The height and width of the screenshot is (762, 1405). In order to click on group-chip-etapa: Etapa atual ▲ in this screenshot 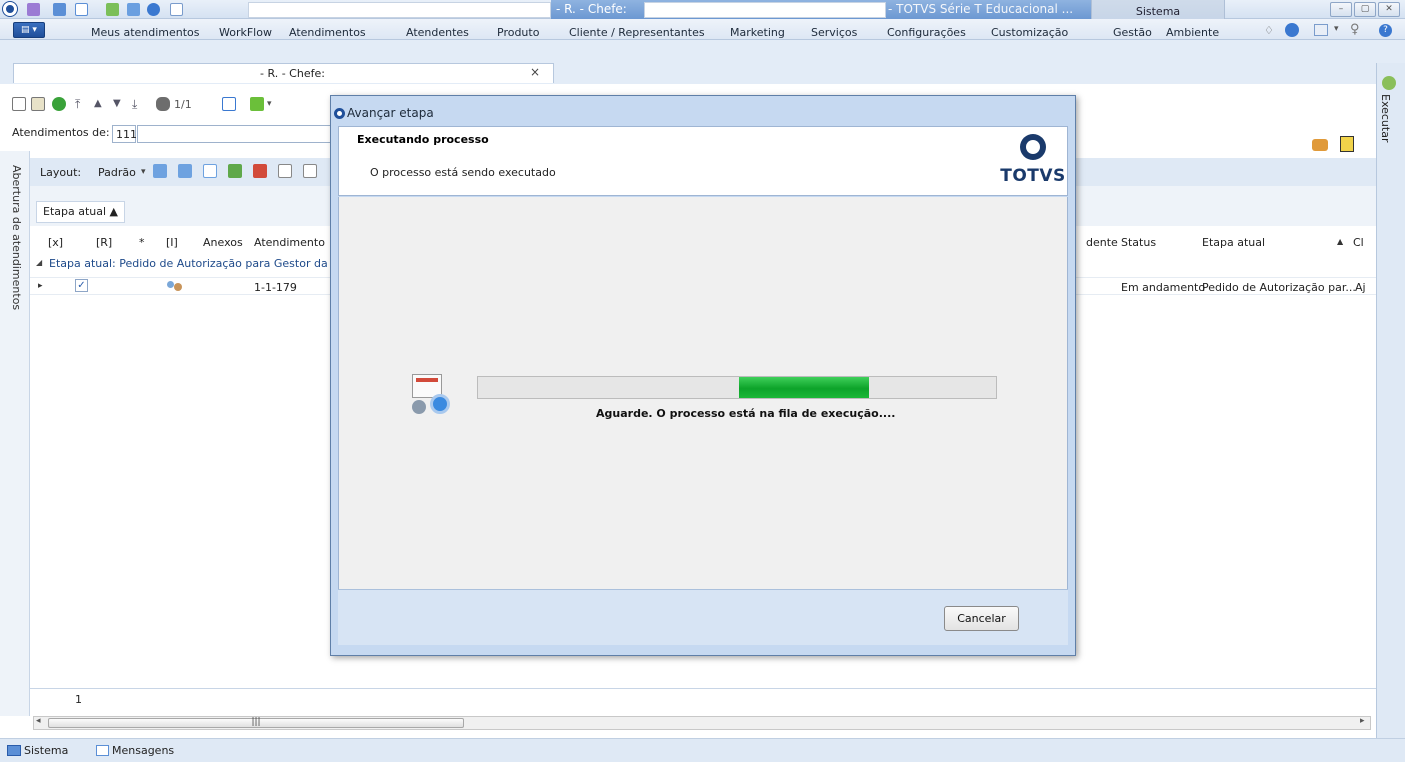, I will do `click(81, 212)`.